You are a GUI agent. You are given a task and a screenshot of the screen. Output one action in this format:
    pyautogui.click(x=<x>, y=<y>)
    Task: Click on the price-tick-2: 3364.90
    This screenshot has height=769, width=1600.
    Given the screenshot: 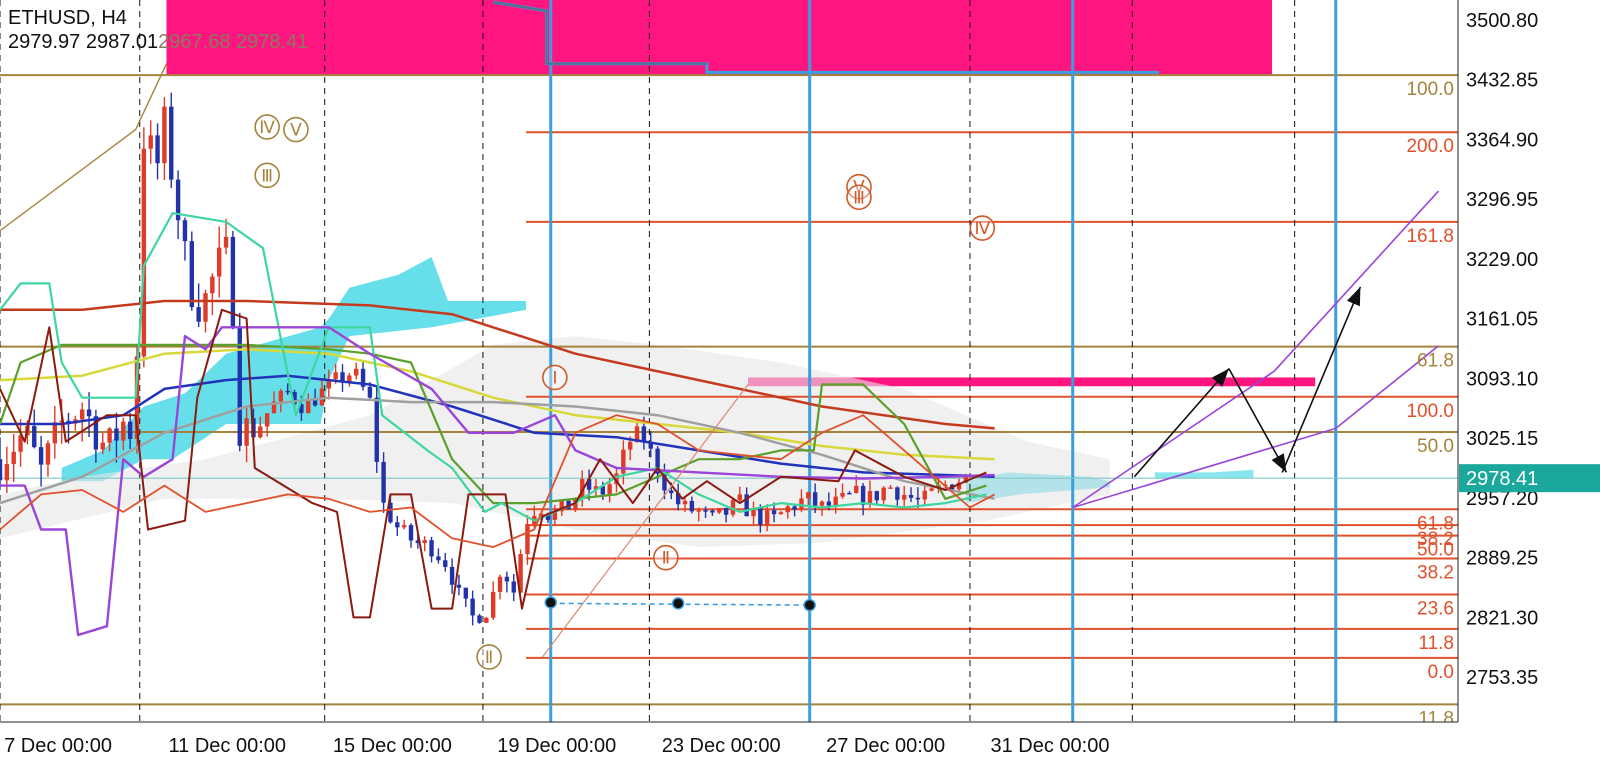 What is the action you would take?
    pyautogui.click(x=1502, y=140)
    